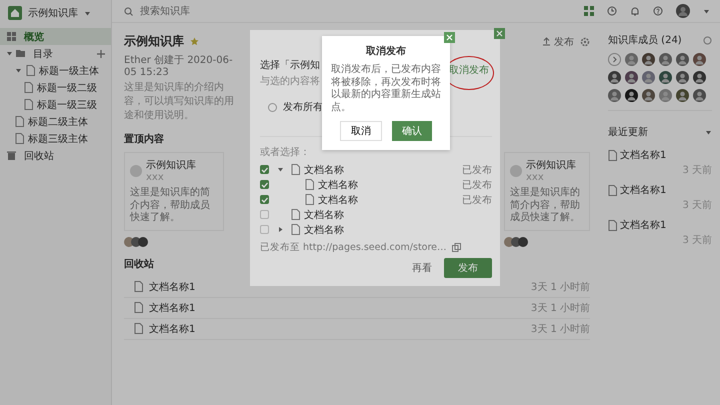 This screenshot has height=405, width=720. Describe the element at coordinates (55, 87) in the screenshot. I see `sidebar-item: 标题一级二级` at that location.